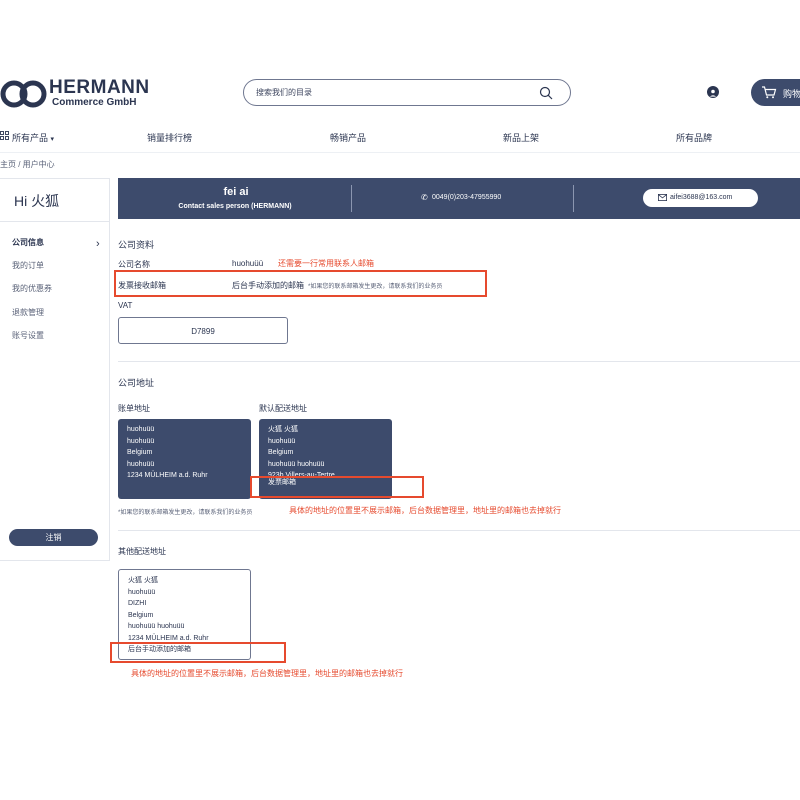  What do you see at coordinates (94, 102) in the screenshot?
I see `brand-subtitle: Commerce GmbH` at bounding box center [94, 102].